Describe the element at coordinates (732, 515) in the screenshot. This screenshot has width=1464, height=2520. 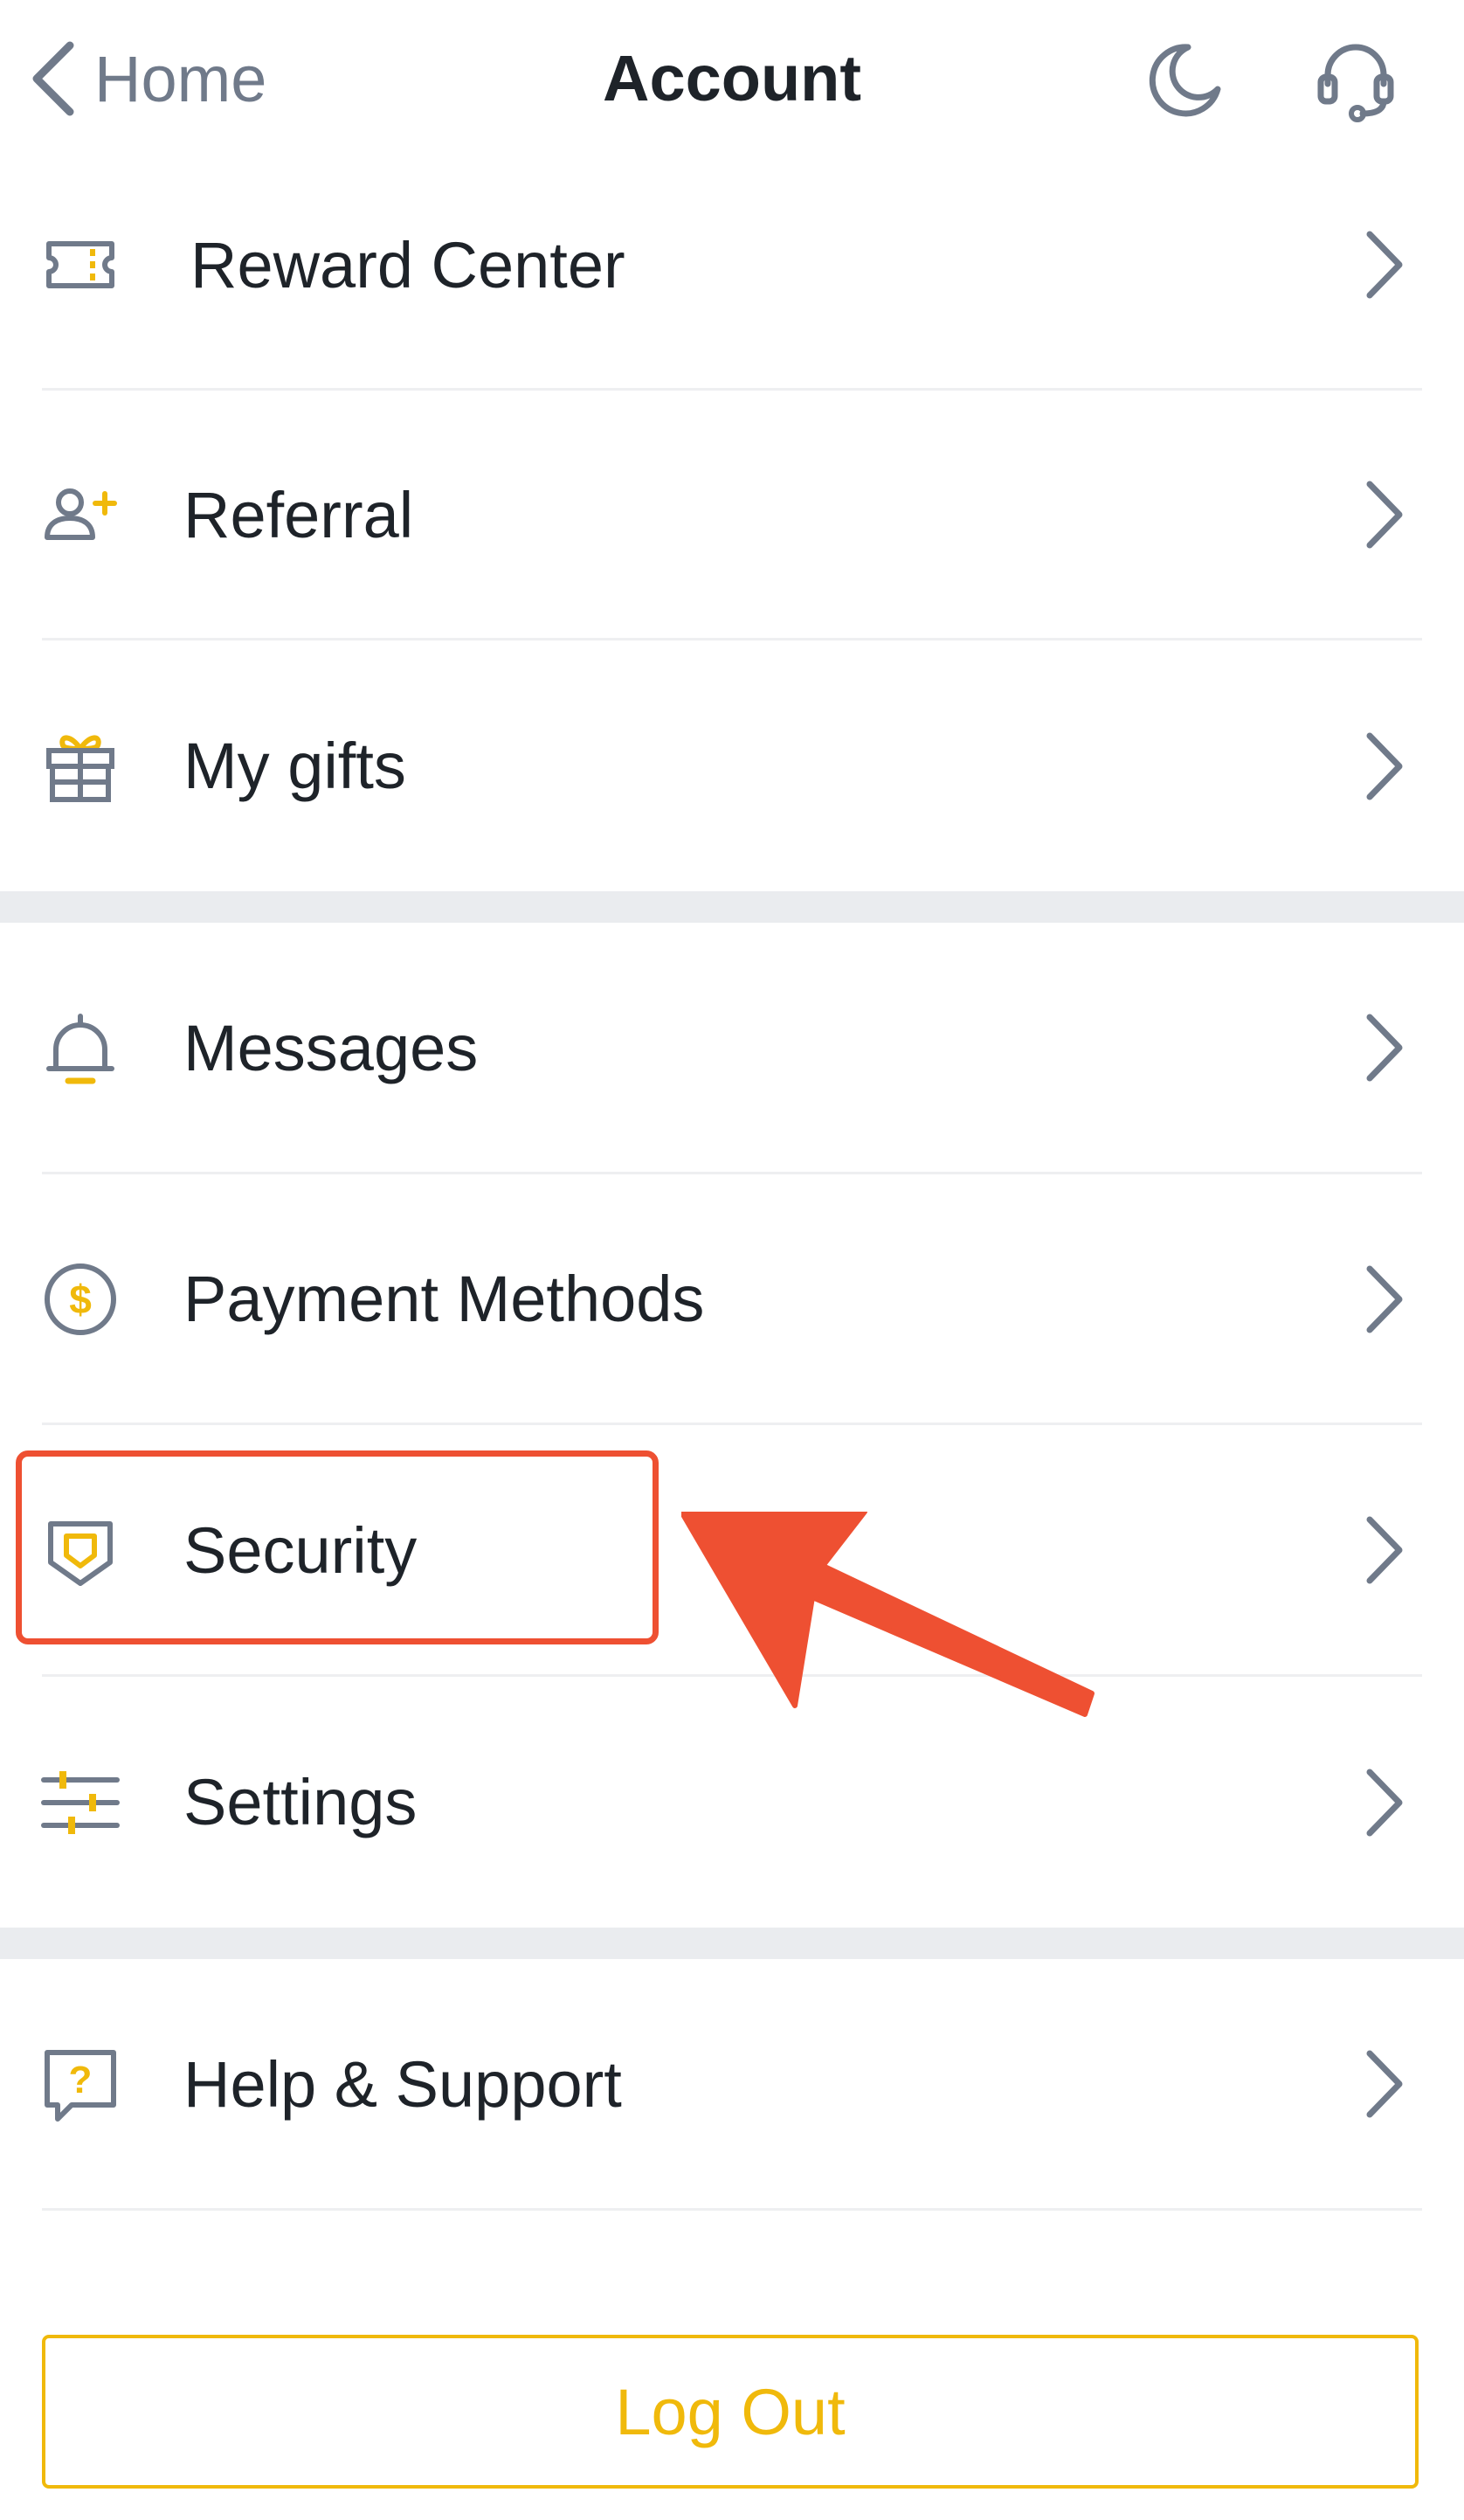
I see `menu-item-referral: Referral` at that location.